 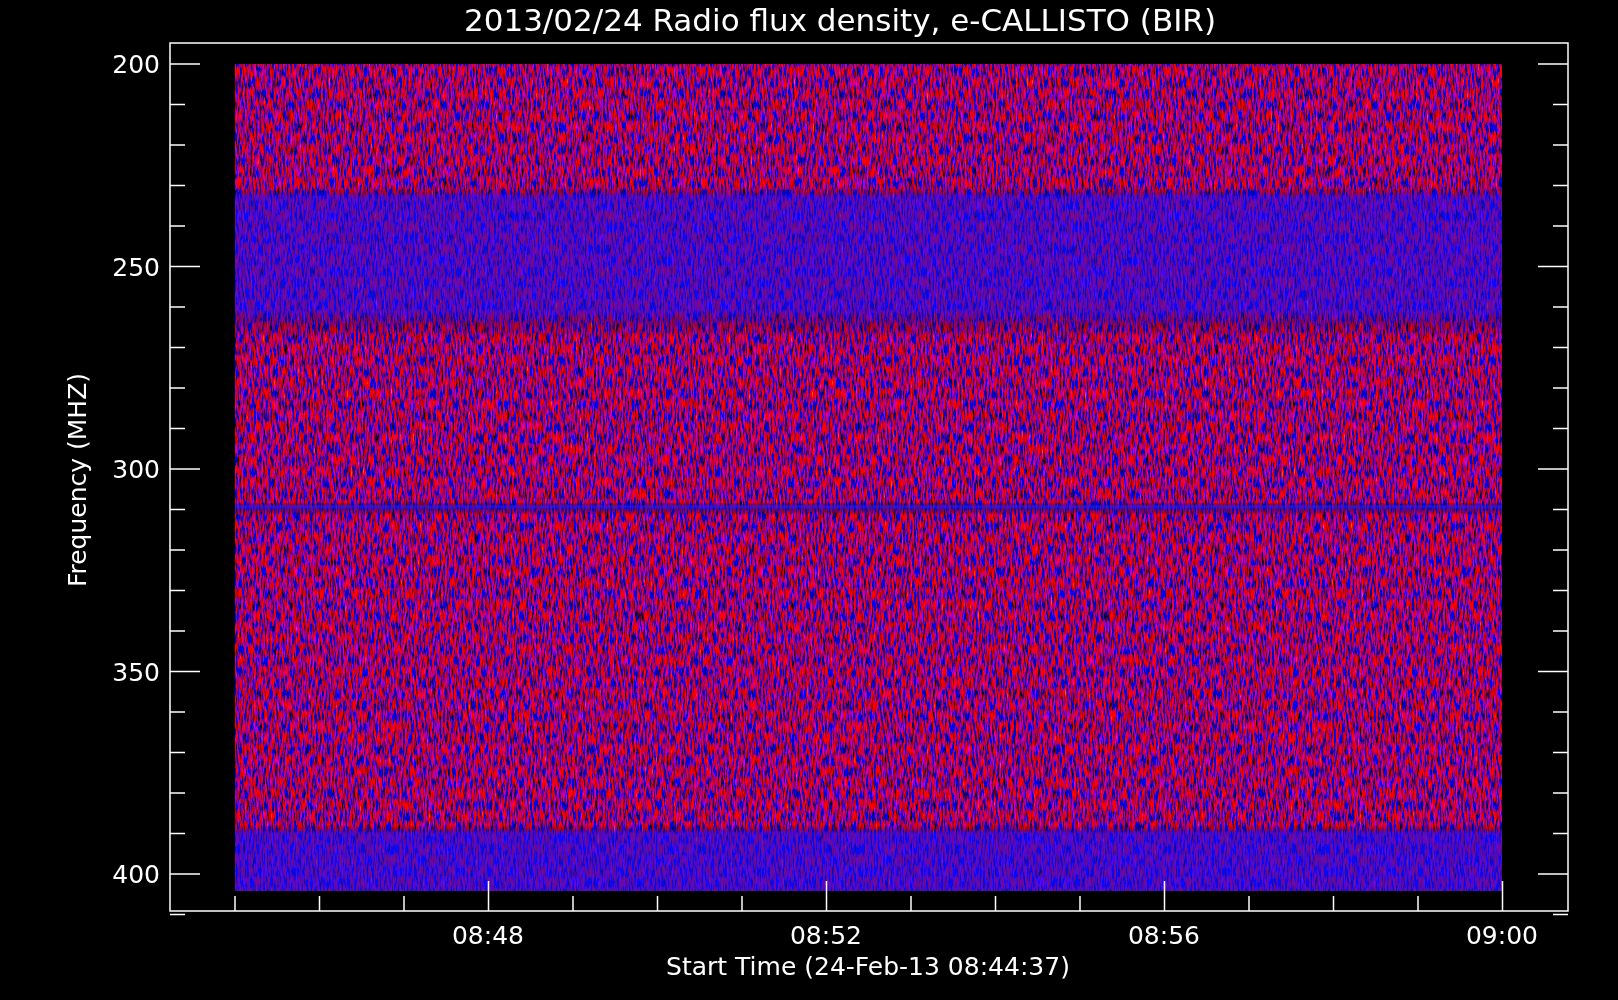 I want to click on y-tick-label: 350, so click(x=136, y=672).